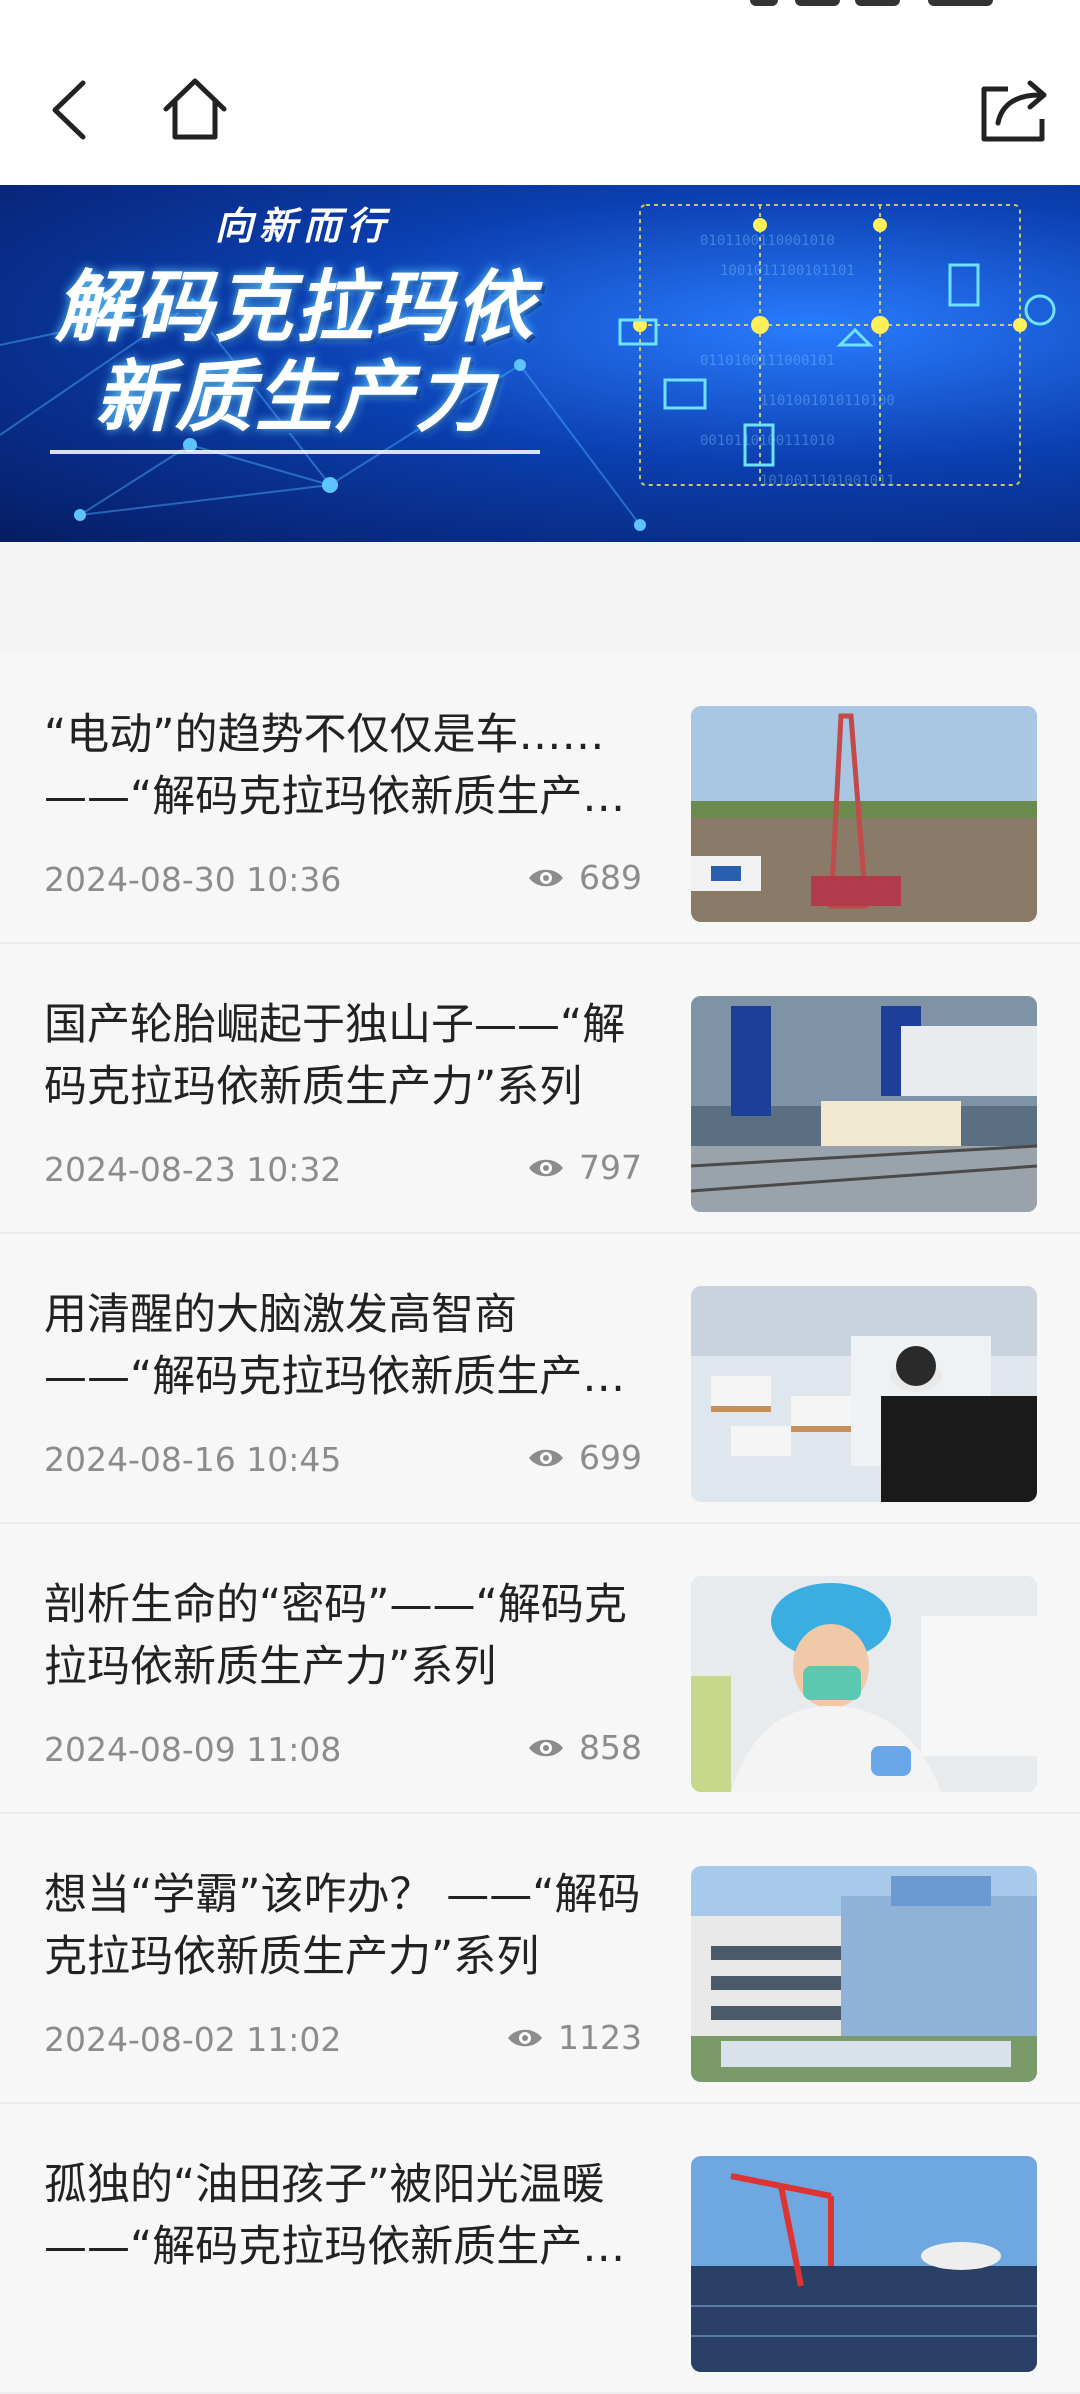 The height and width of the screenshot is (2394, 1080). What do you see at coordinates (827, 481) in the screenshot?
I see `svg-text: 1010011101001011` at bounding box center [827, 481].